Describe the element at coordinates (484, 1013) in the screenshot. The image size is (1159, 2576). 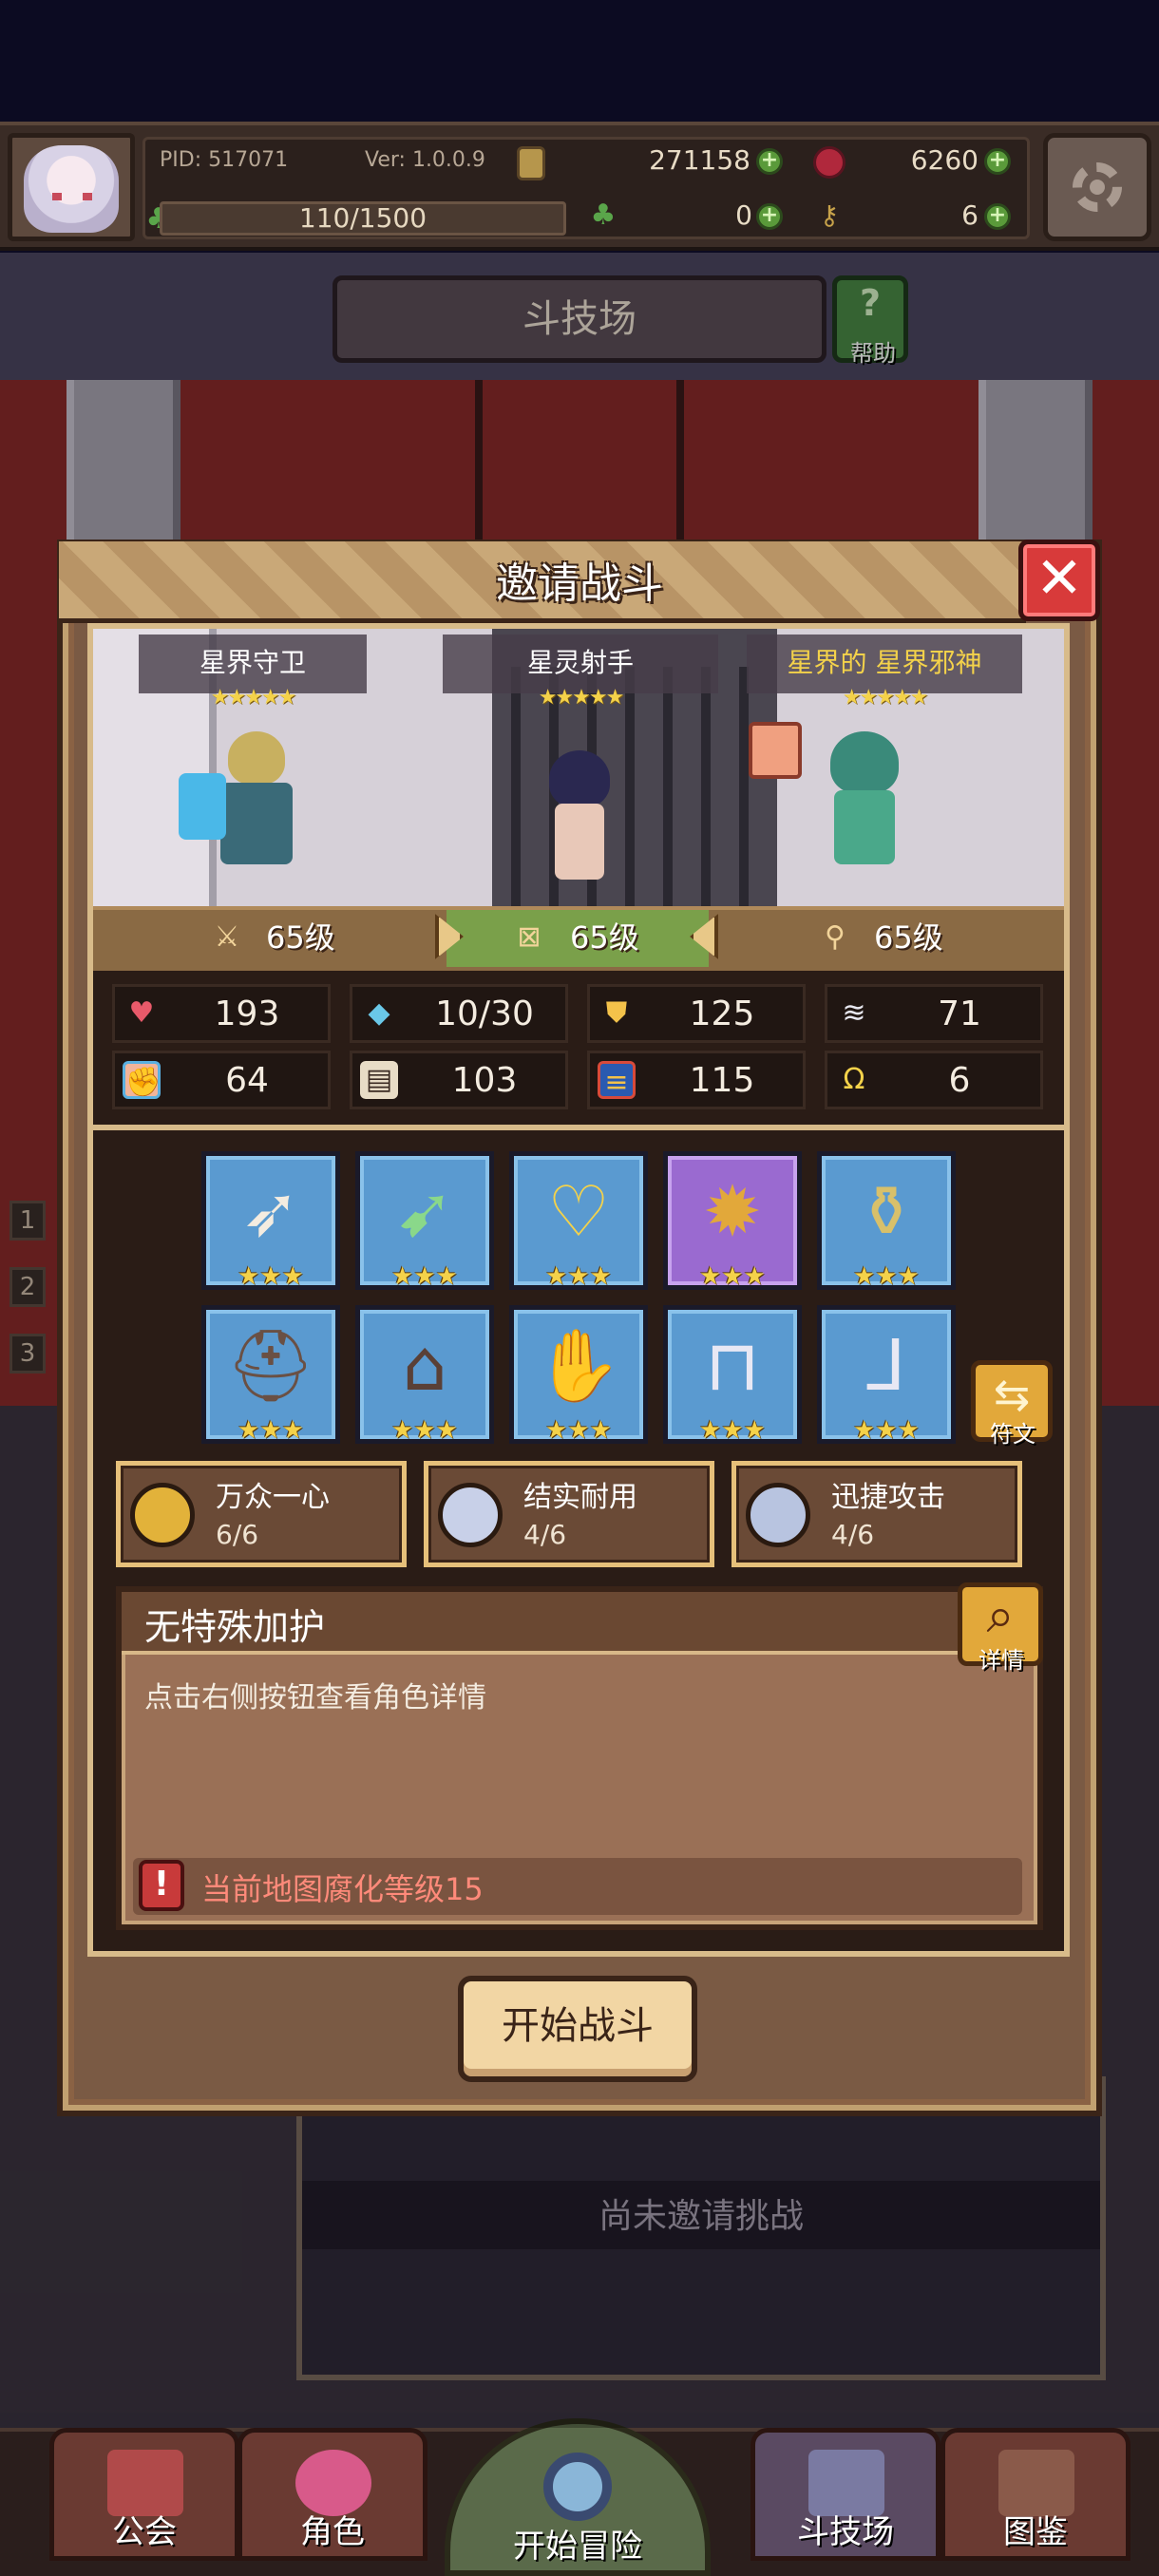
I see `stat-value: 10/30` at that location.